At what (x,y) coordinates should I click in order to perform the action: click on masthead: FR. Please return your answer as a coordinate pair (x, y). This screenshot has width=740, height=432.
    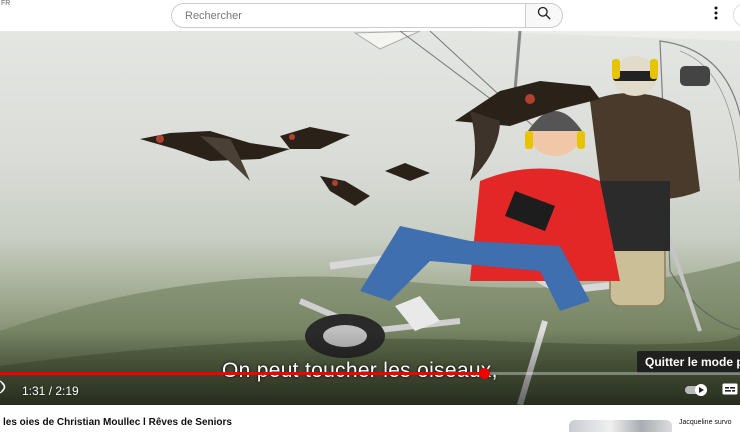
    Looking at the image, I should click on (370, 15).